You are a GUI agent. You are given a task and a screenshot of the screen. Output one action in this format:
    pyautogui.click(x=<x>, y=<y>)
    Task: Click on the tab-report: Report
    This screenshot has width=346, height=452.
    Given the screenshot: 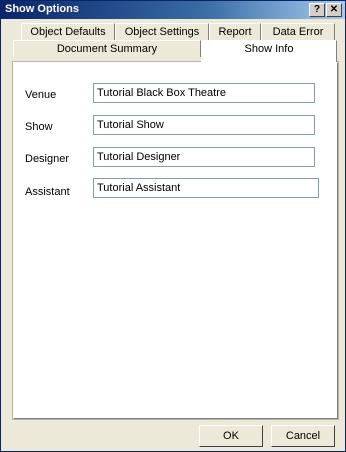 What is the action you would take?
    pyautogui.click(x=235, y=31)
    